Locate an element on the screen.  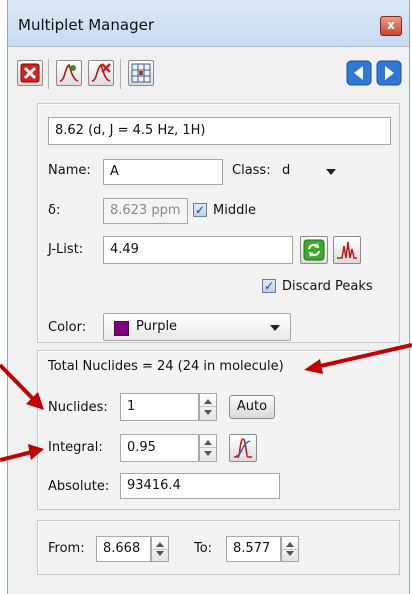
annotation-arrow-nuclides is located at coordinates (19, 383).